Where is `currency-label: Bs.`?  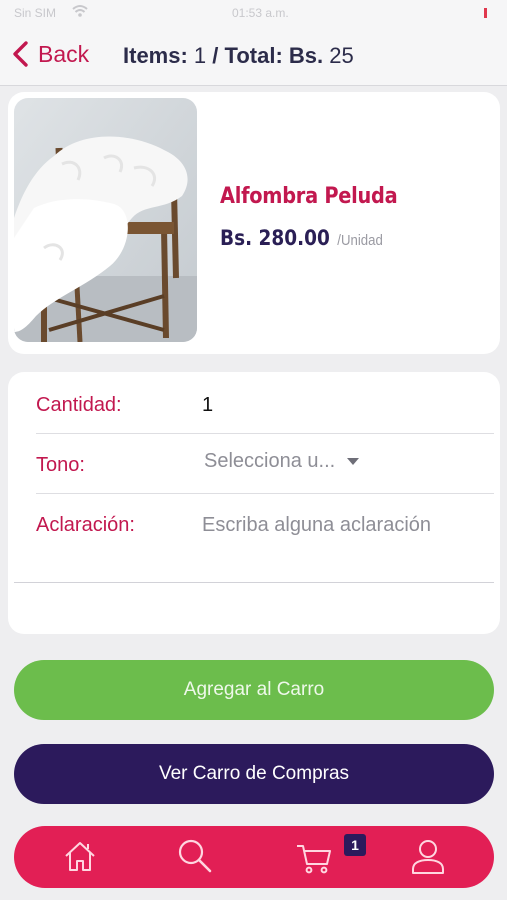
currency-label: Bs. is located at coordinates (306, 55).